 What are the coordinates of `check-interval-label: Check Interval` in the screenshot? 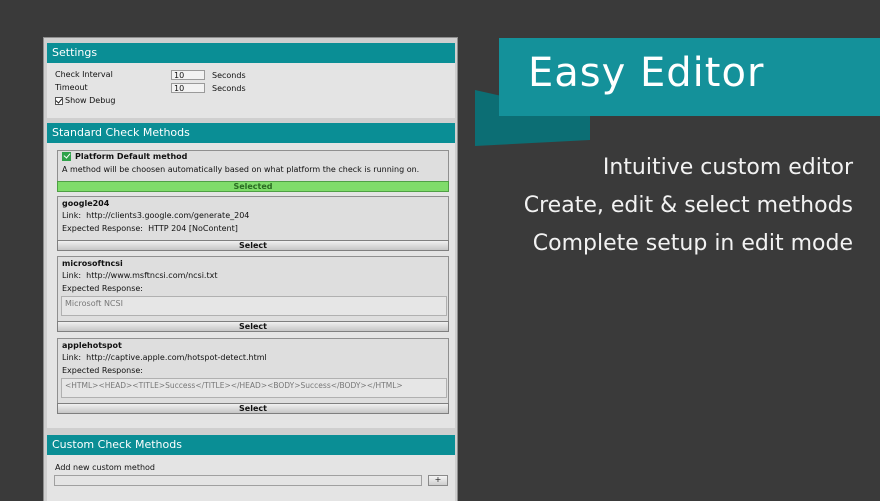 It's located at (84, 74).